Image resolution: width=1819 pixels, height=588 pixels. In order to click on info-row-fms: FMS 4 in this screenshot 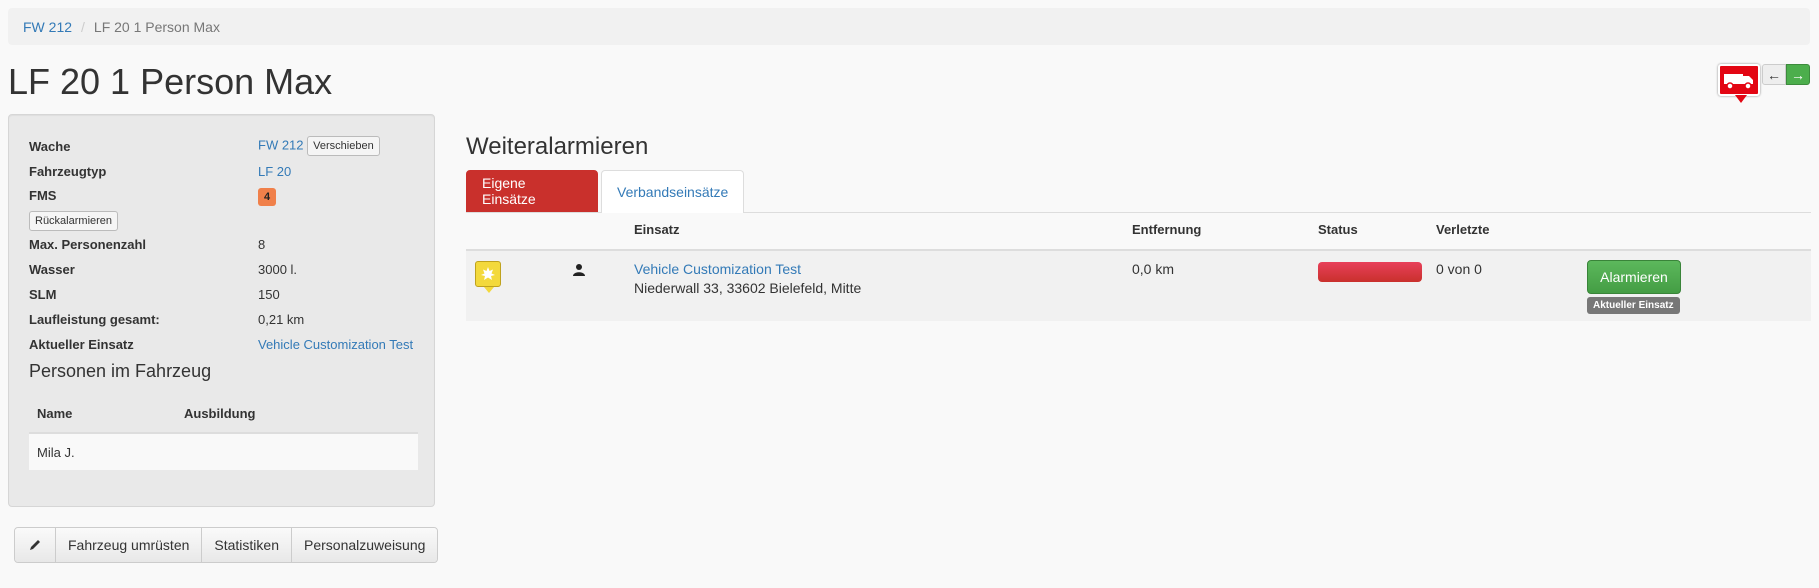, I will do `click(153, 196)`.